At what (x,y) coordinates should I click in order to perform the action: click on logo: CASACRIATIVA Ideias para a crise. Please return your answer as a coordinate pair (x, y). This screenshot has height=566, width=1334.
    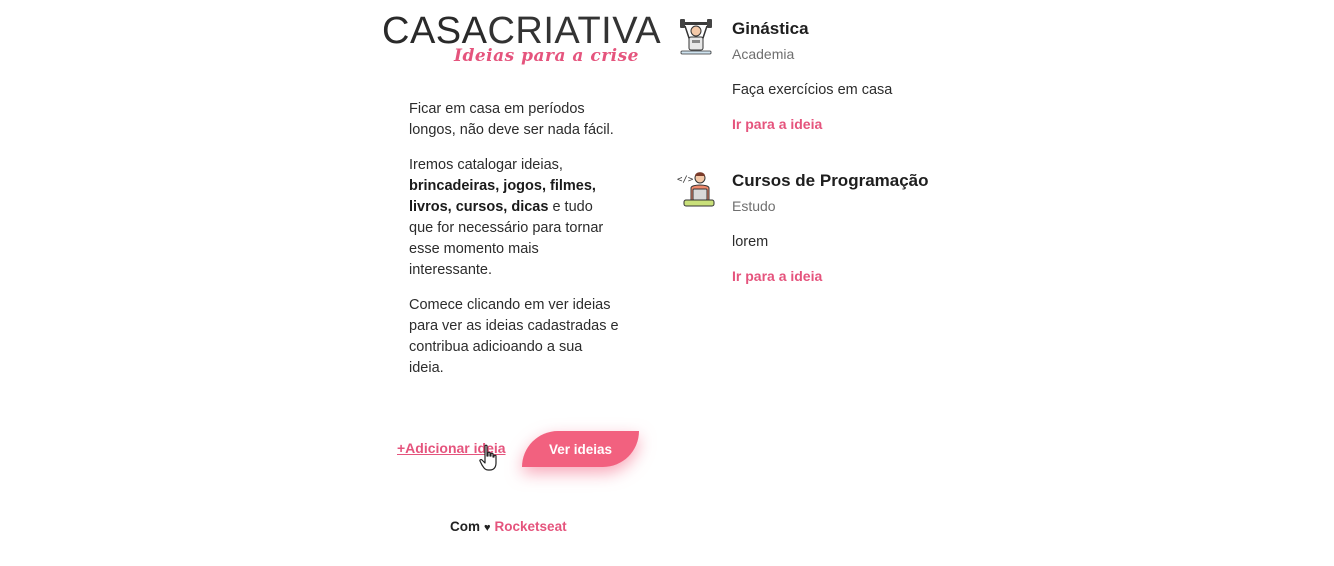
    Looking at the image, I should click on (521, 40).